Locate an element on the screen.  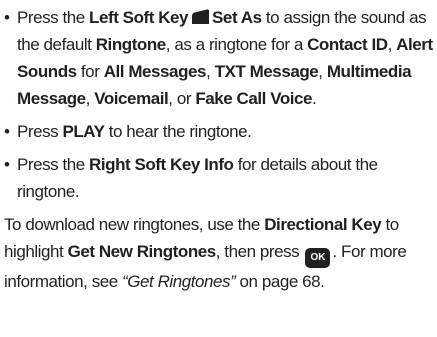
bold-term: Contact ID is located at coordinates (347, 44).